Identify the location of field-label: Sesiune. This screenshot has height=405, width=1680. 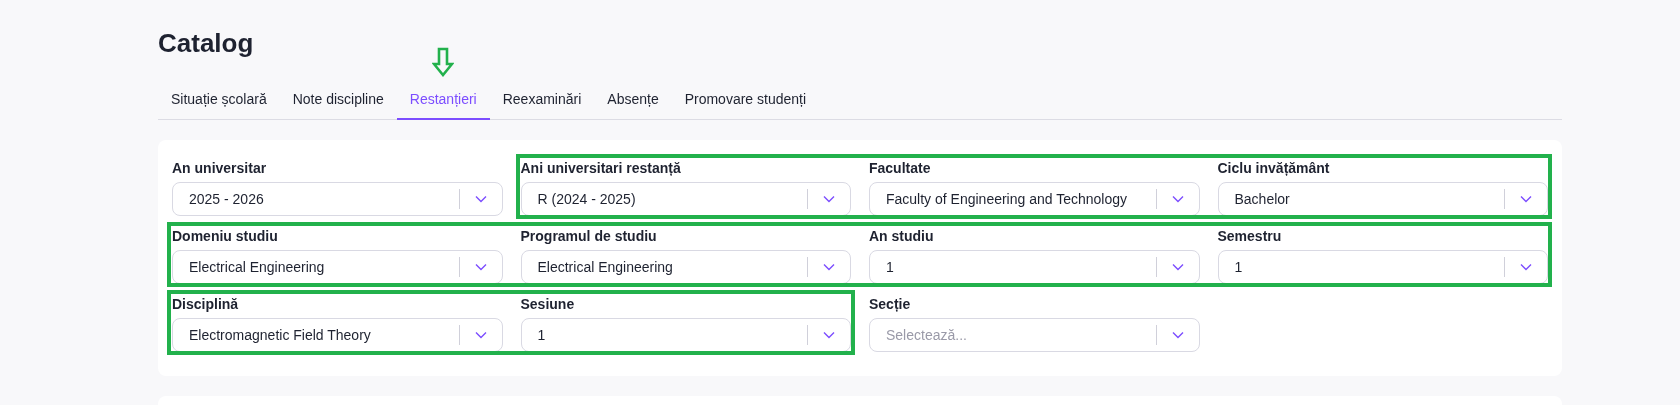
(547, 305).